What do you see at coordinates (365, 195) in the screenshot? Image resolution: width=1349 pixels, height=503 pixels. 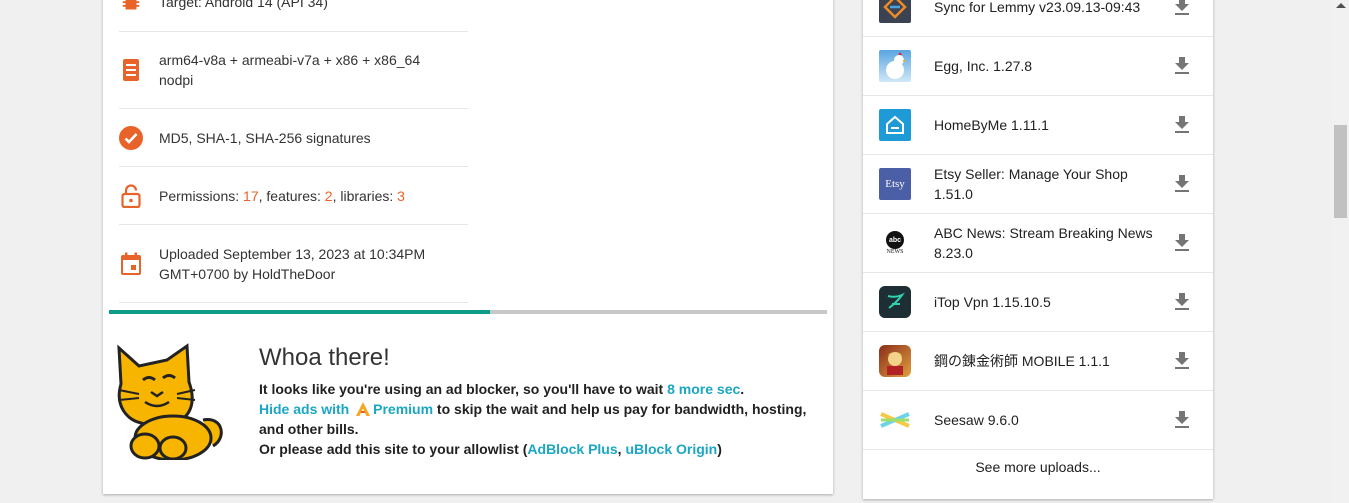 I see `libraries-label: , libraries:` at bounding box center [365, 195].